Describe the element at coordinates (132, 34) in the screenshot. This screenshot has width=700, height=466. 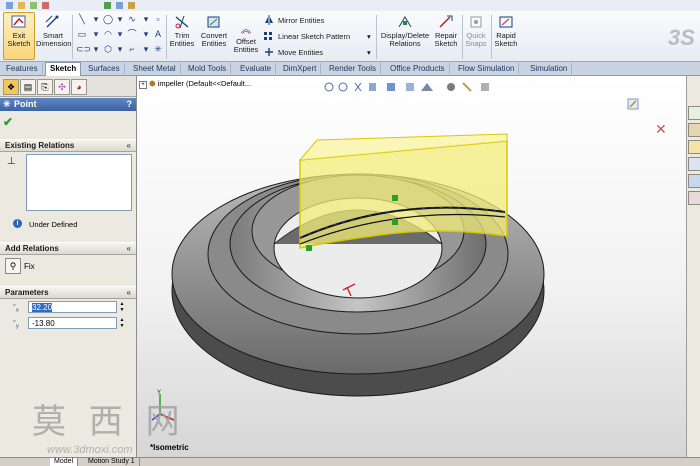
I see `fillet-tool-icon: ⌒` at that location.